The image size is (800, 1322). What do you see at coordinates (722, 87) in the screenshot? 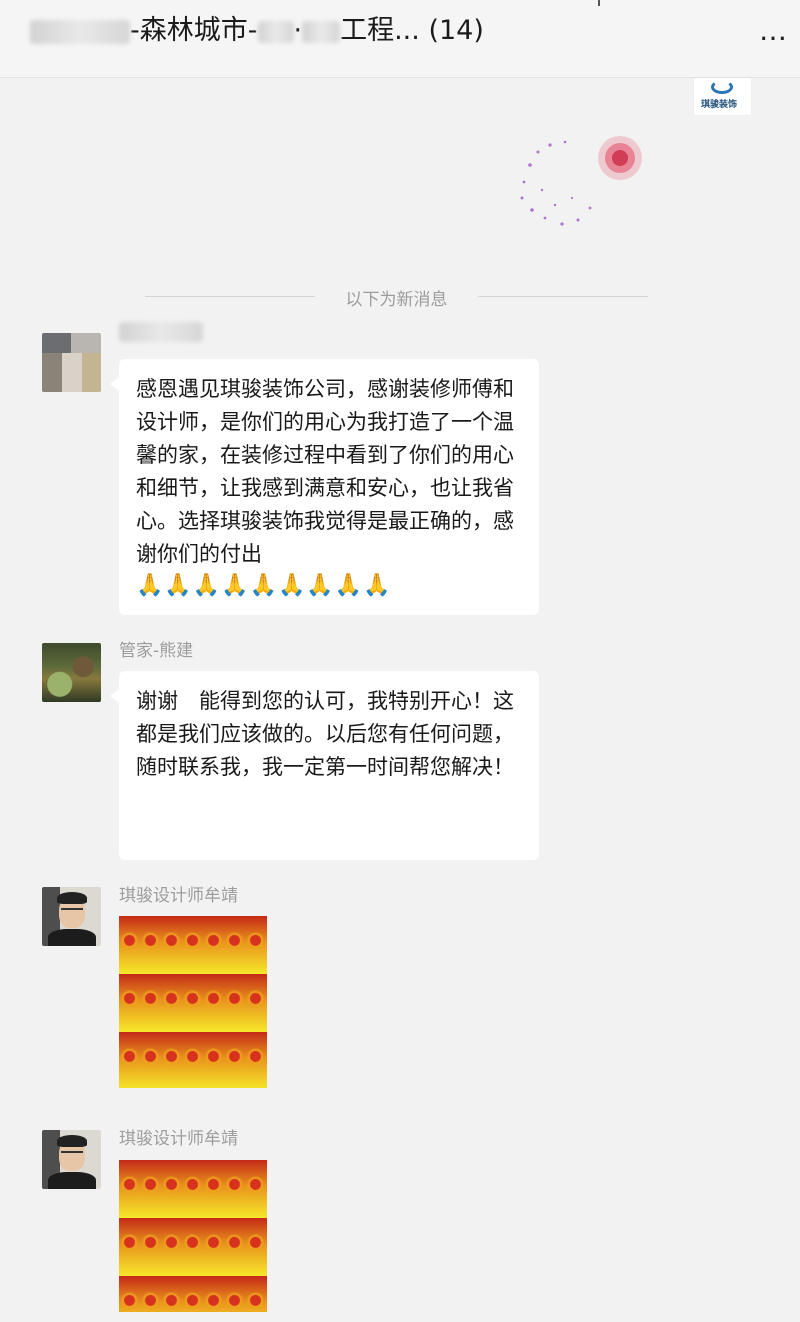
I see `swirl-logo-icon` at bounding box center [722, 87].